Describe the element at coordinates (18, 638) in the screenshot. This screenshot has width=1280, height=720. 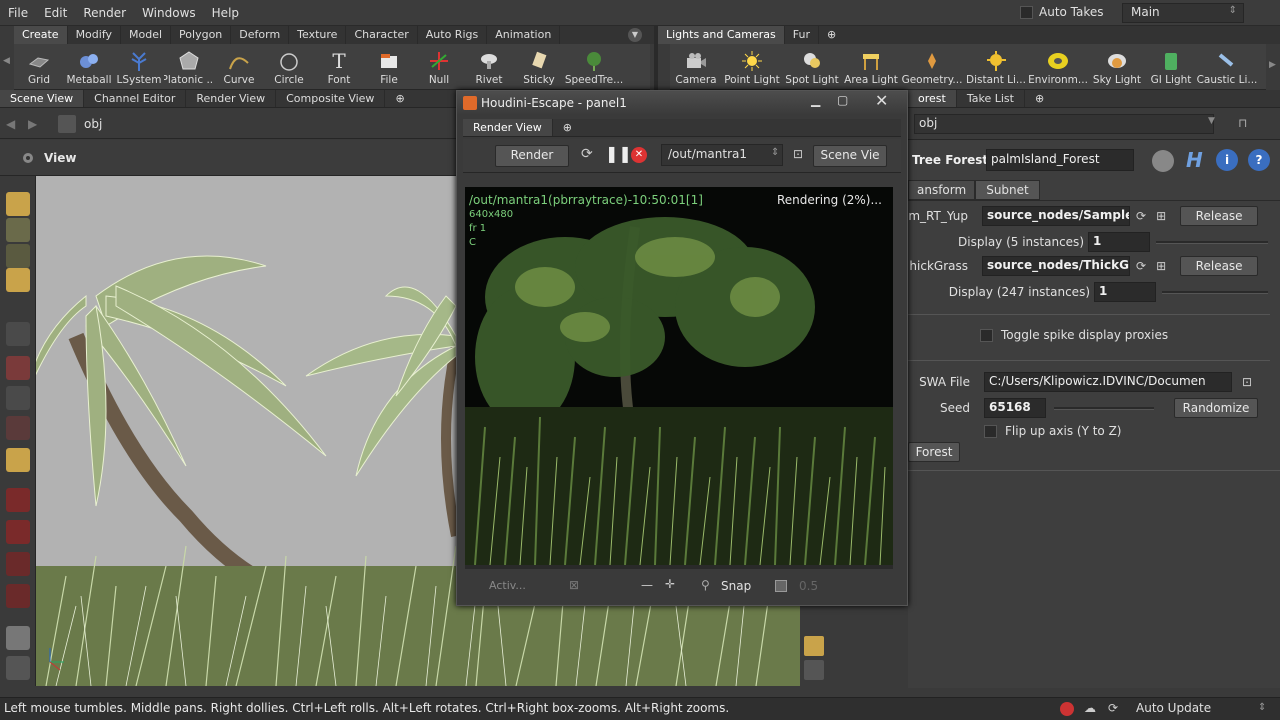
I see `render-tool-icon` at that location.